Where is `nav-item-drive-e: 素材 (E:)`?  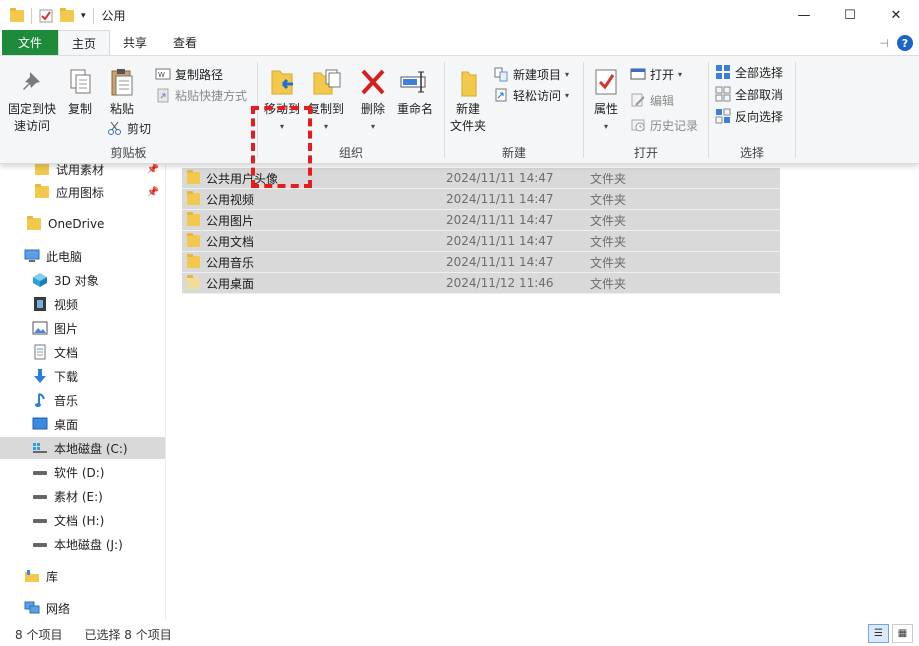
nav-item-drive-e: 素材 (E:) is located at coordinates (82, 496).